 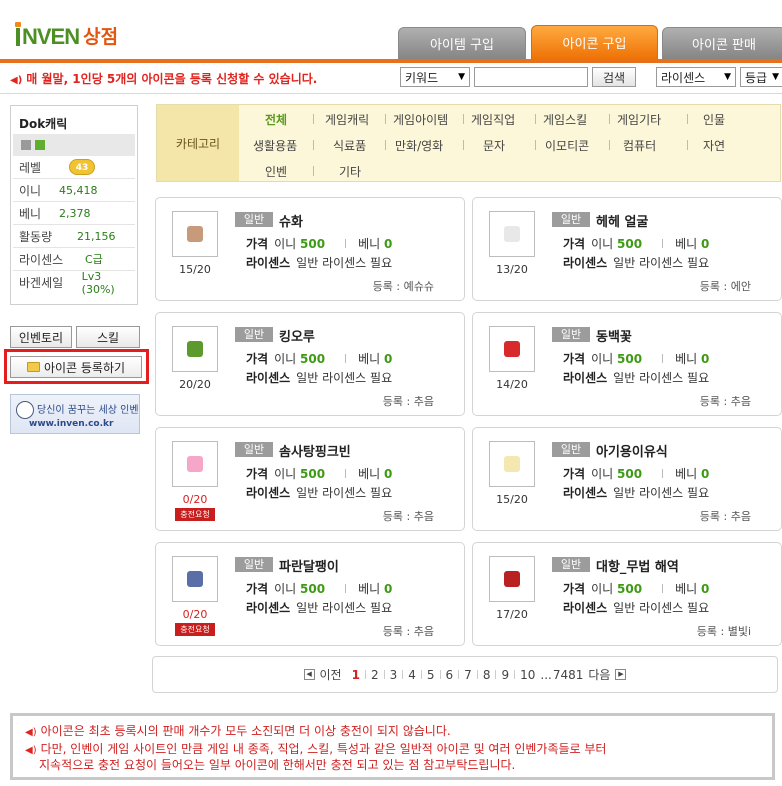 I want to click on prev-arrow-icon: ◀, so click(x=309, y=674).